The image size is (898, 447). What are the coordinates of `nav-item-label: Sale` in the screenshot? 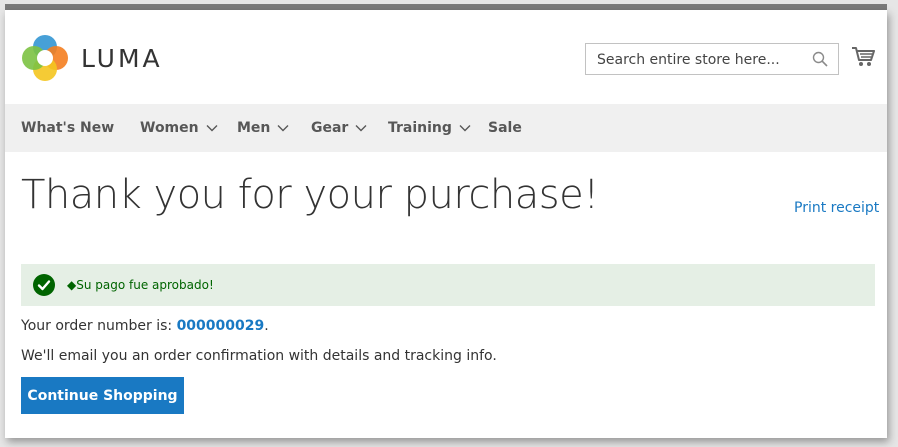 It's located at (505, 128).